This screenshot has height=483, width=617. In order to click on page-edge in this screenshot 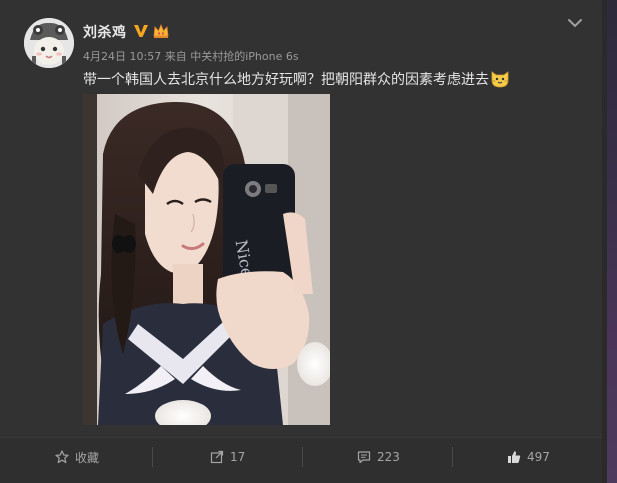, I will do `click(609, 241)`.